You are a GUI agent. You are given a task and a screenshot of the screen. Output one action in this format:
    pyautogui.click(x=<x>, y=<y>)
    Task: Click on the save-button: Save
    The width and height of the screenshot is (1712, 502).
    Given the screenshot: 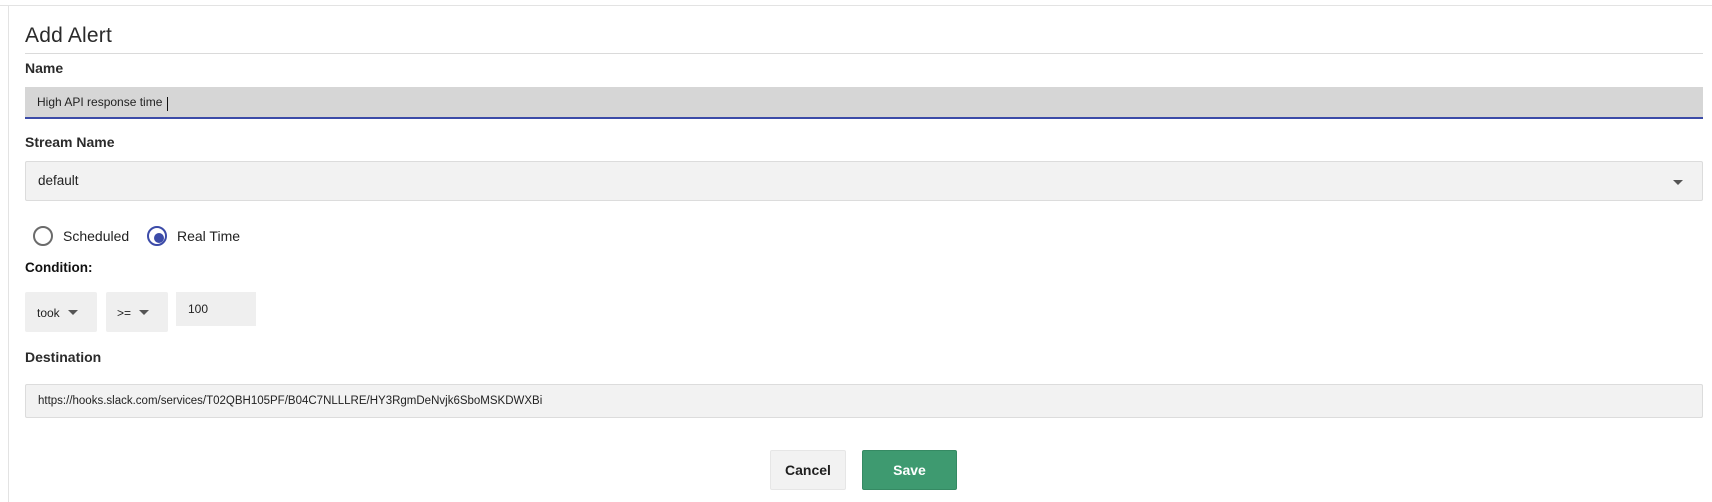 What is the action you would take?
    pyautogui.click(x=909, y=470)
    